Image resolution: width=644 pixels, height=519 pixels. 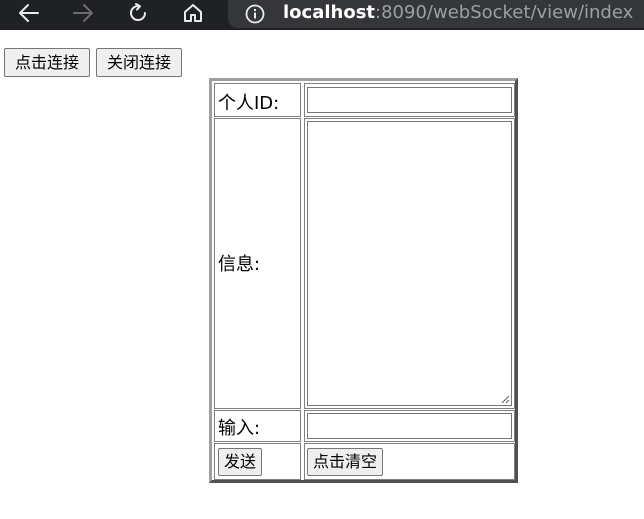 I want to click on browser-toolbar: localhost:8090/webSocket/view/index, so click(x=322, y=15).